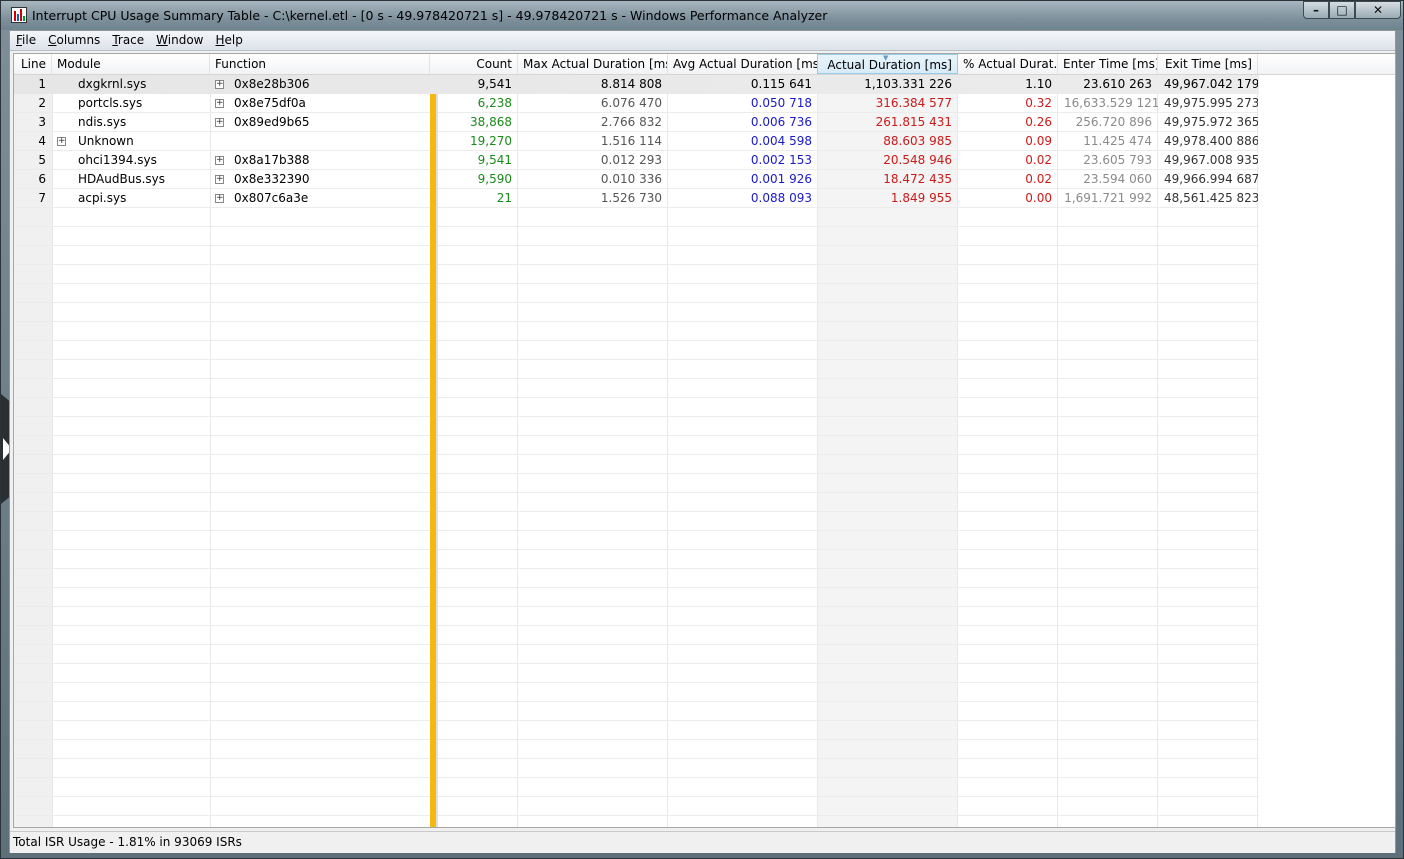 Image resolution: width=1404 pixels, height=859 pixels. Describe the element at coordinates (1038, 122) in the screenshot. I see `pct-cell: 0.26` at that location.